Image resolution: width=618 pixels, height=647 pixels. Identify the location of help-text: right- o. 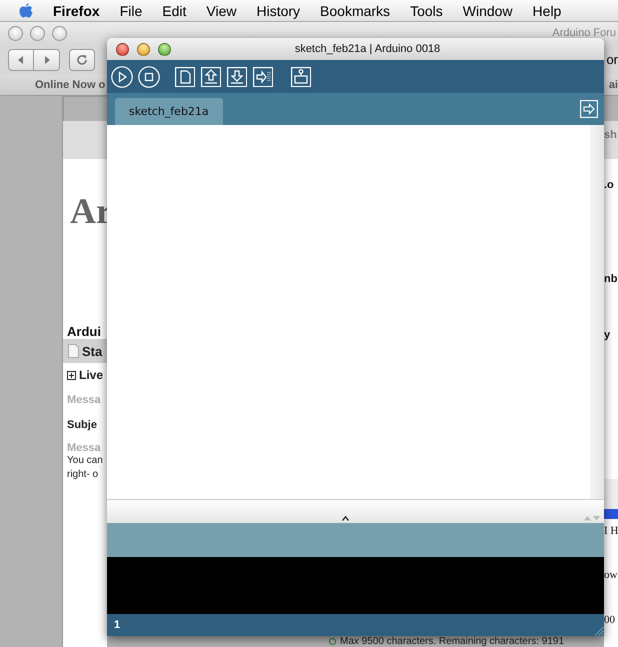
(83, 475).